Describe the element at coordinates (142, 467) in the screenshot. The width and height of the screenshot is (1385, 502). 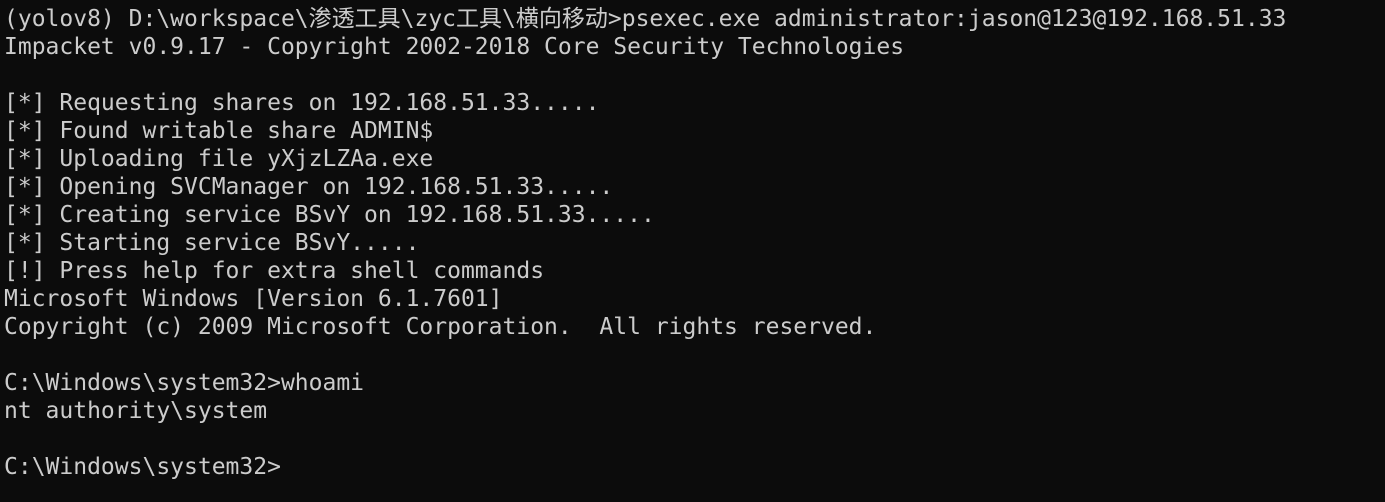
I see `command-prompt: C:\Windows\system32>` at that location.